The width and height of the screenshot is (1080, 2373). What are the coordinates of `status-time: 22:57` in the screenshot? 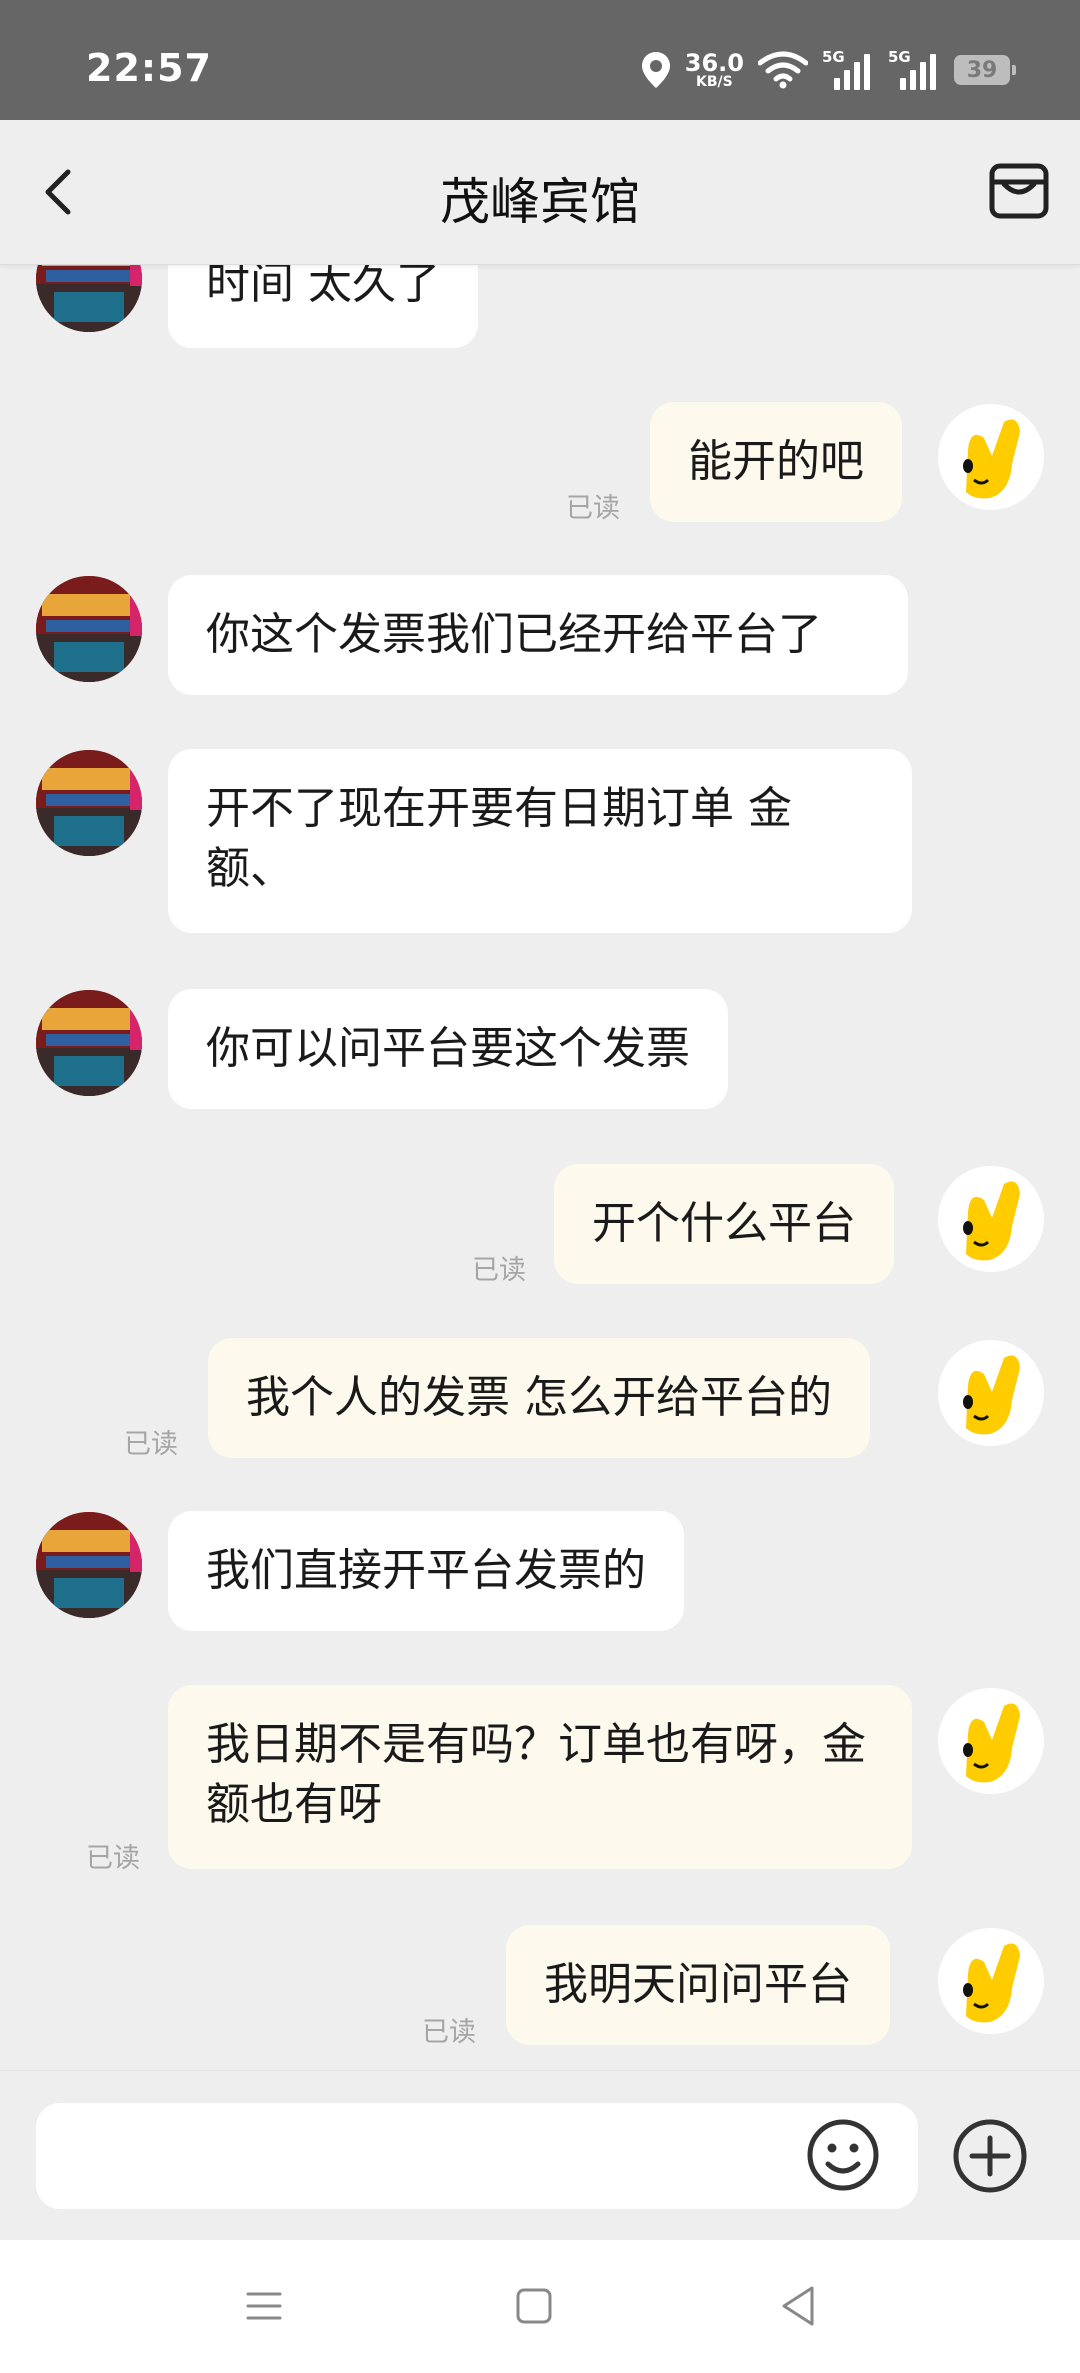 It's located at (149, 68).